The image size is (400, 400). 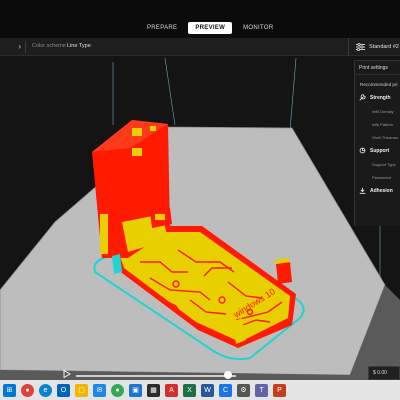 What do you see at coordinates (171, 390) in the screenshot?
I see `acrobat-icon: A` at bounding box center [171, 390].